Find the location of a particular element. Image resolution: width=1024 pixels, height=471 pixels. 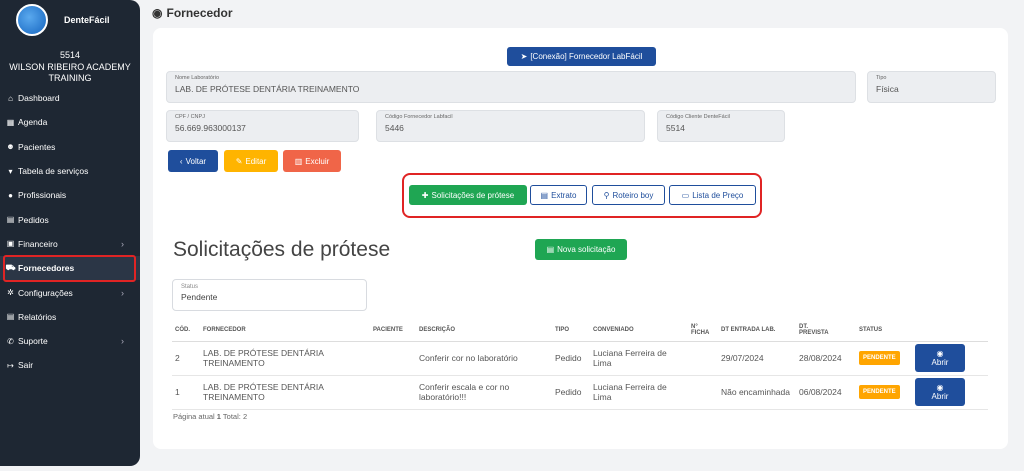

sidebar-item-report: ▤ Relatórios is located at coordinates (70, 317).